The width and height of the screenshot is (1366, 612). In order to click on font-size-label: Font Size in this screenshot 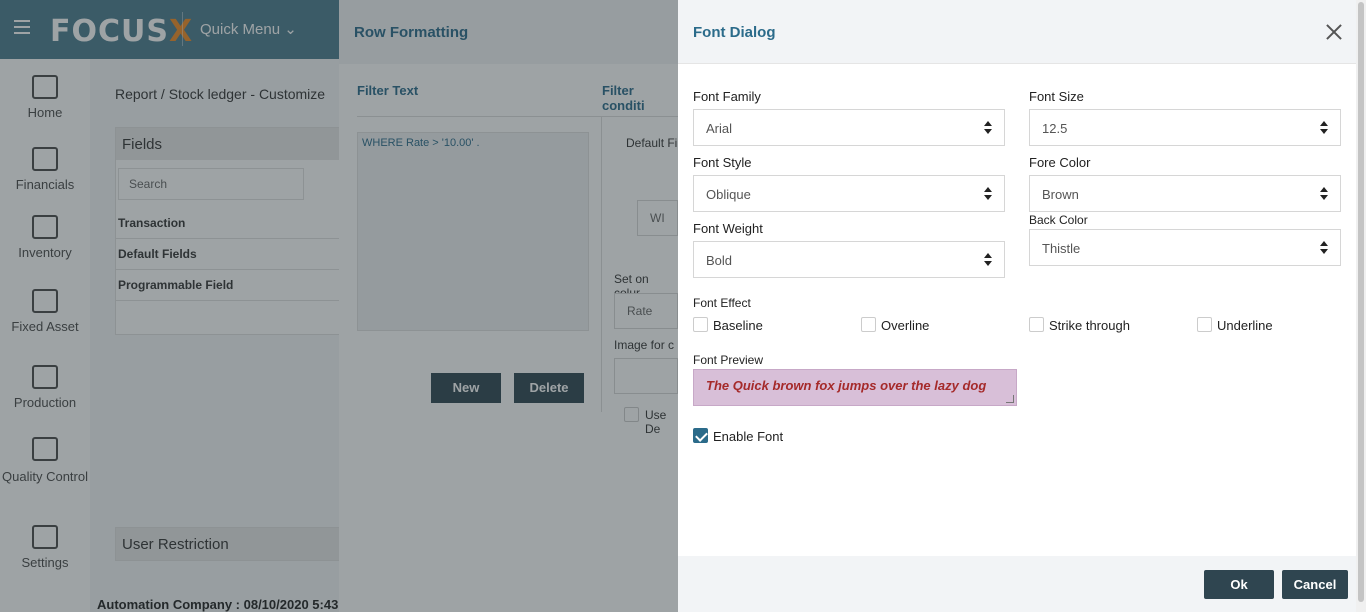, I will do `click(1056, 96)`.